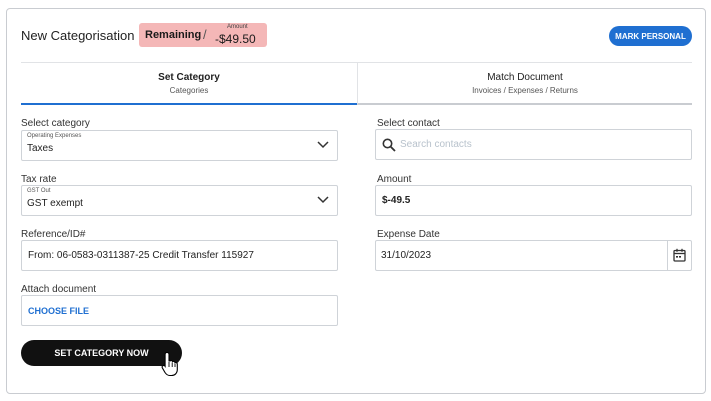 This screenshot has height=401, width=711. I want to click on expense-date-value: 31/10/2023, so click(406, 255).